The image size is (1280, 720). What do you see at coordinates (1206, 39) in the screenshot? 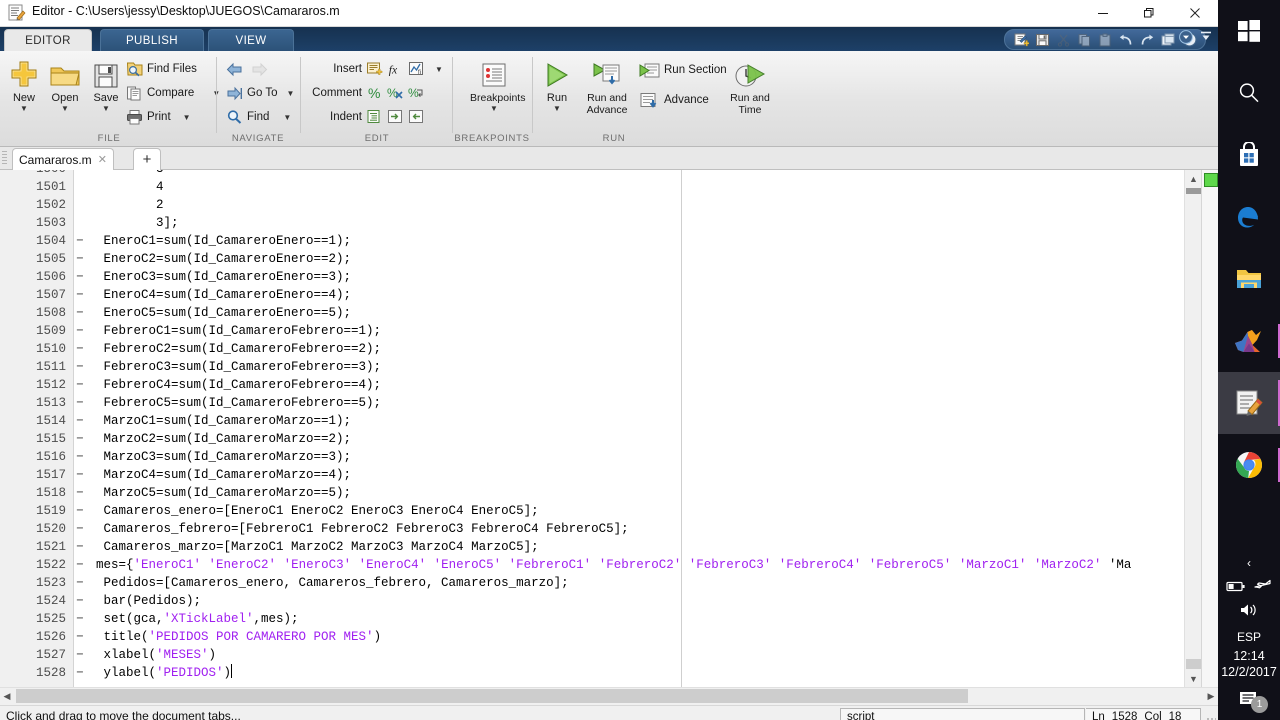
I see `minimize-ribbon-icon` at bounding box center [1206, 39].